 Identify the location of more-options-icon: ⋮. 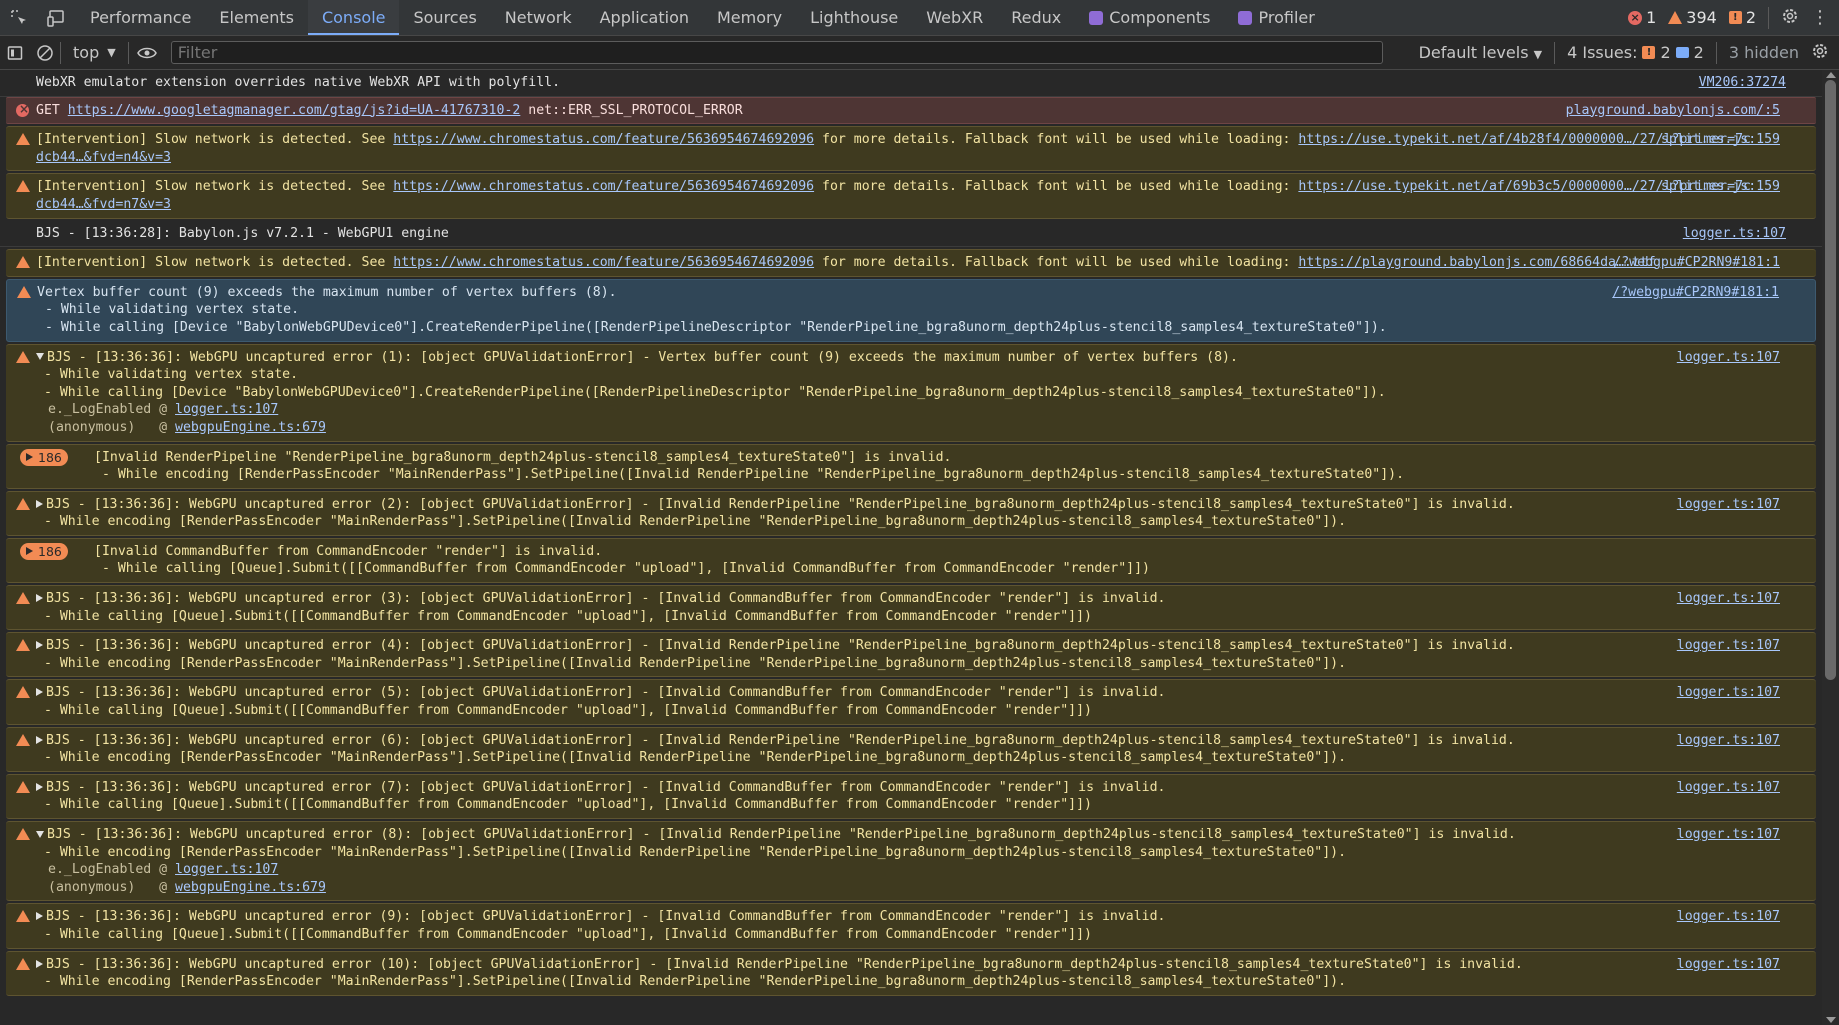
(1820, 17).